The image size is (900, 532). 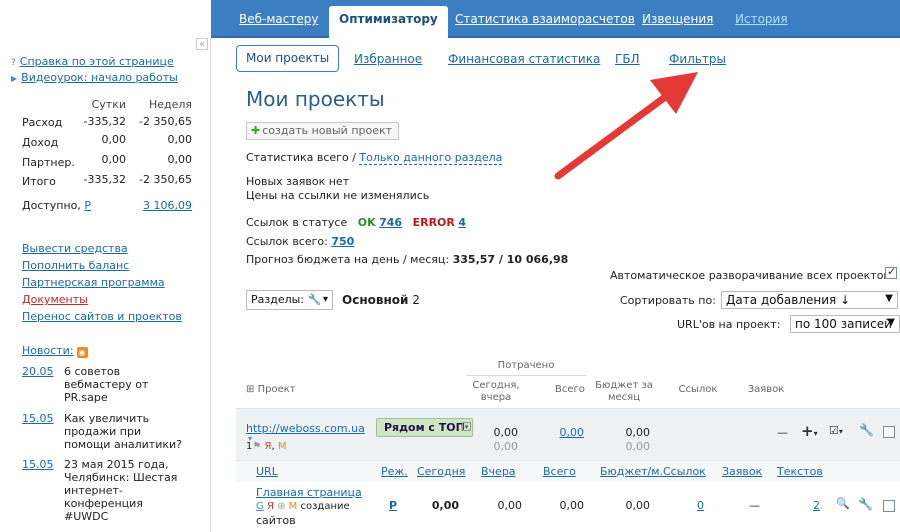 I want to click on col-requests-sort: Заявок, so click(x=742, y=471).